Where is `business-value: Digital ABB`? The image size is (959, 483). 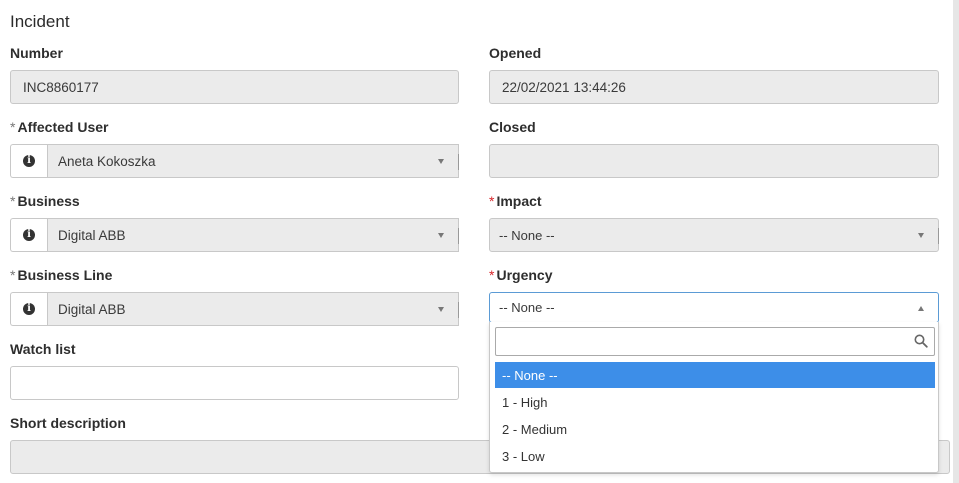
business-value: Digital ABB is located at coordinates (92, 235).